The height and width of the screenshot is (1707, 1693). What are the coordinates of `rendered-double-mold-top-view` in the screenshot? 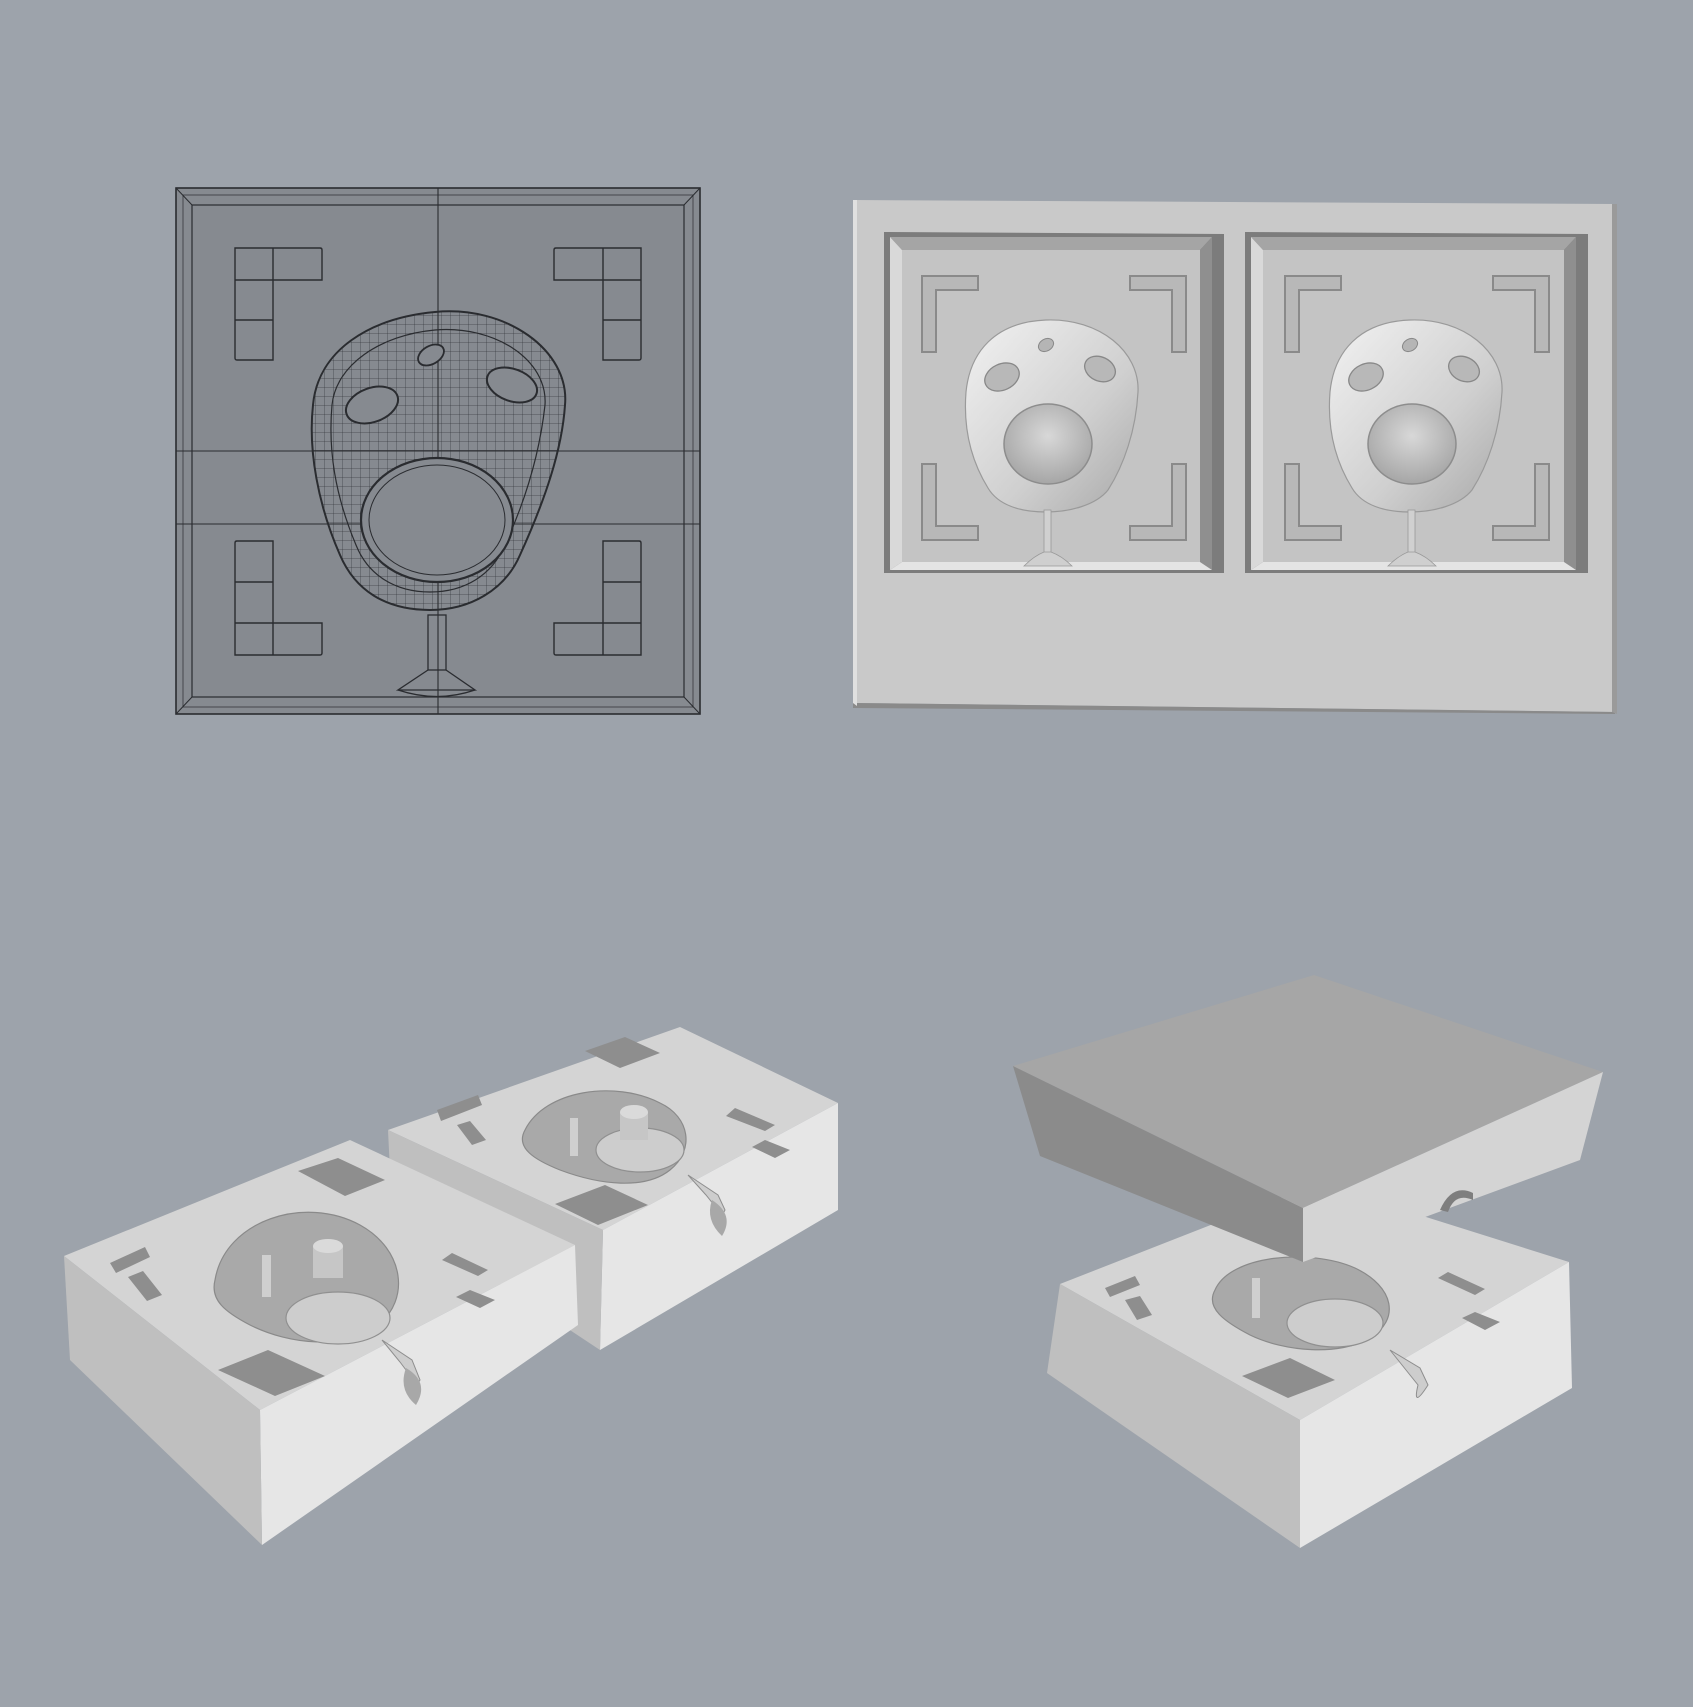 It's located at (1235, 457).